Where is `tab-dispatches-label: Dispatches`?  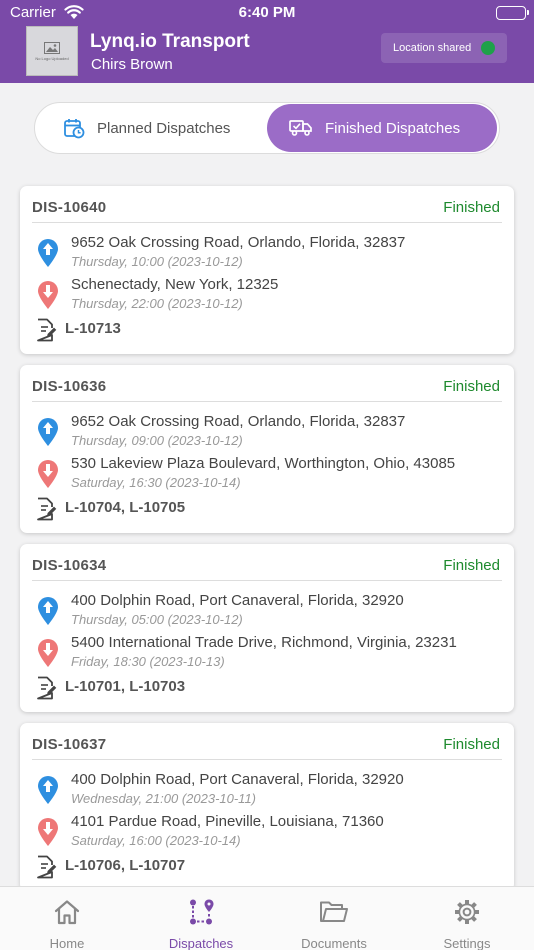
tab-dispatches-label: Dispatches is located at coordinates (201, 943).